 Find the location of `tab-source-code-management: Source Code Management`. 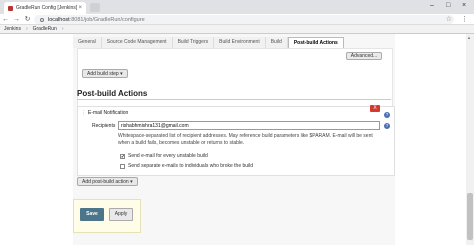

tab-source-code-management: Source Code Management is located at coordinates (137, 42).